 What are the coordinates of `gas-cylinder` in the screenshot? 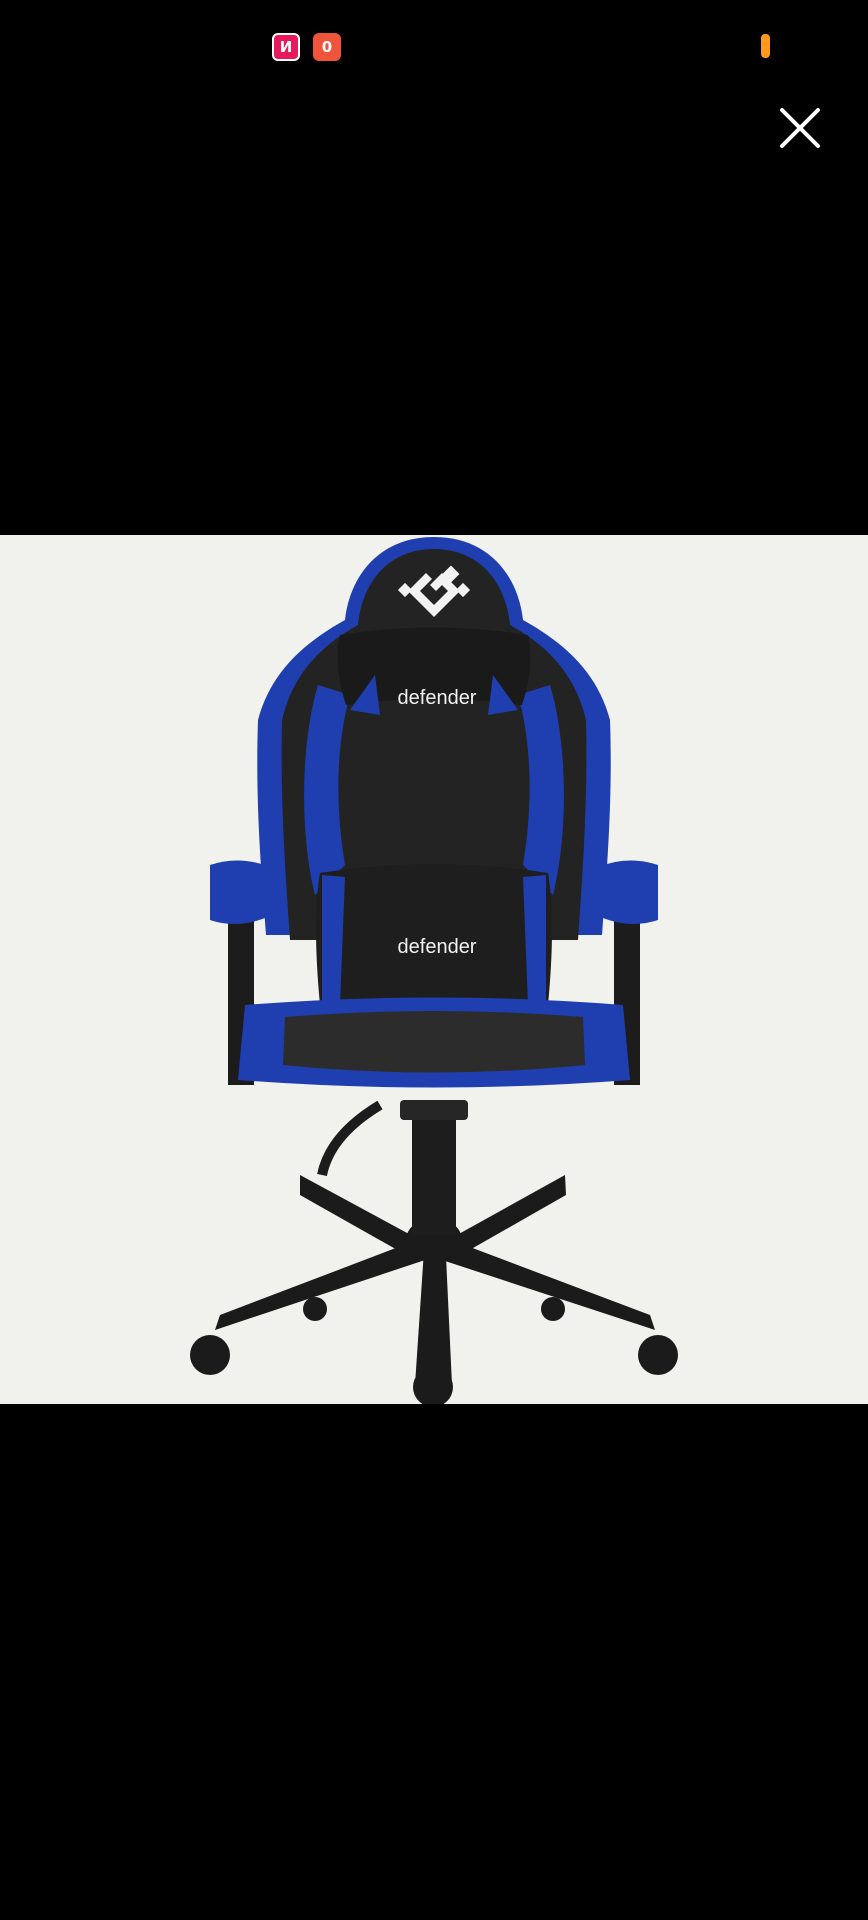 It's located at (434, 1172).